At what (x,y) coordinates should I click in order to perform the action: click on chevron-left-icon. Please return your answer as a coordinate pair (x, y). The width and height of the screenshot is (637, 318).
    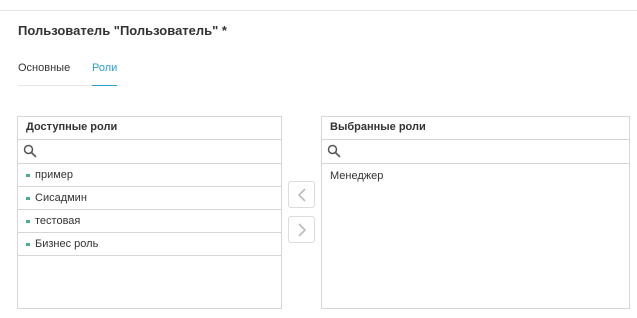
    Looking at the image, I should click on (301, 194).